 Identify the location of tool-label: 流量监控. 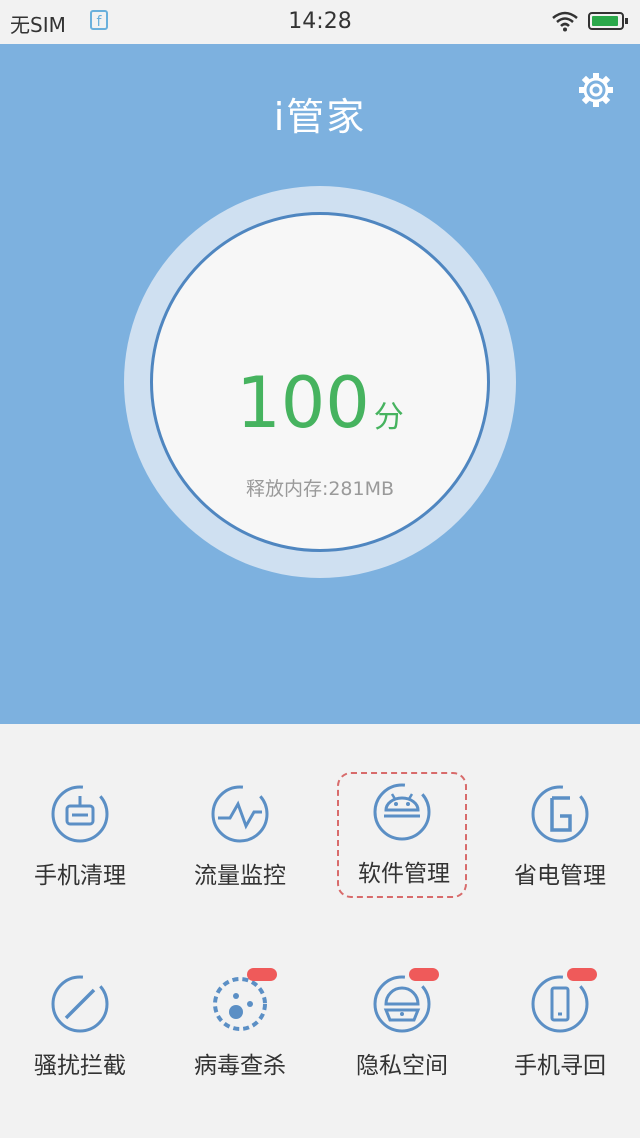
(240, 876).